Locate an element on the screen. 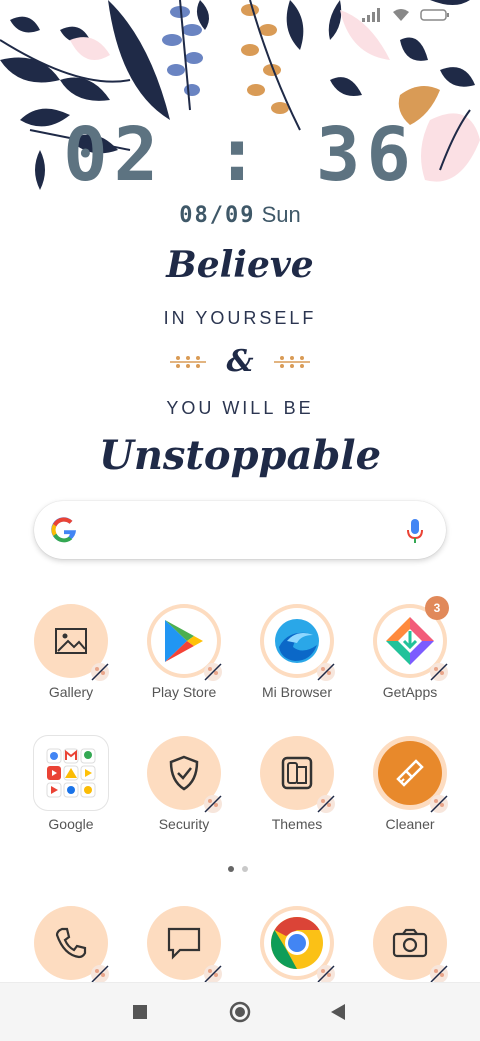  page-dot-active is located at coordinates (231, 869).